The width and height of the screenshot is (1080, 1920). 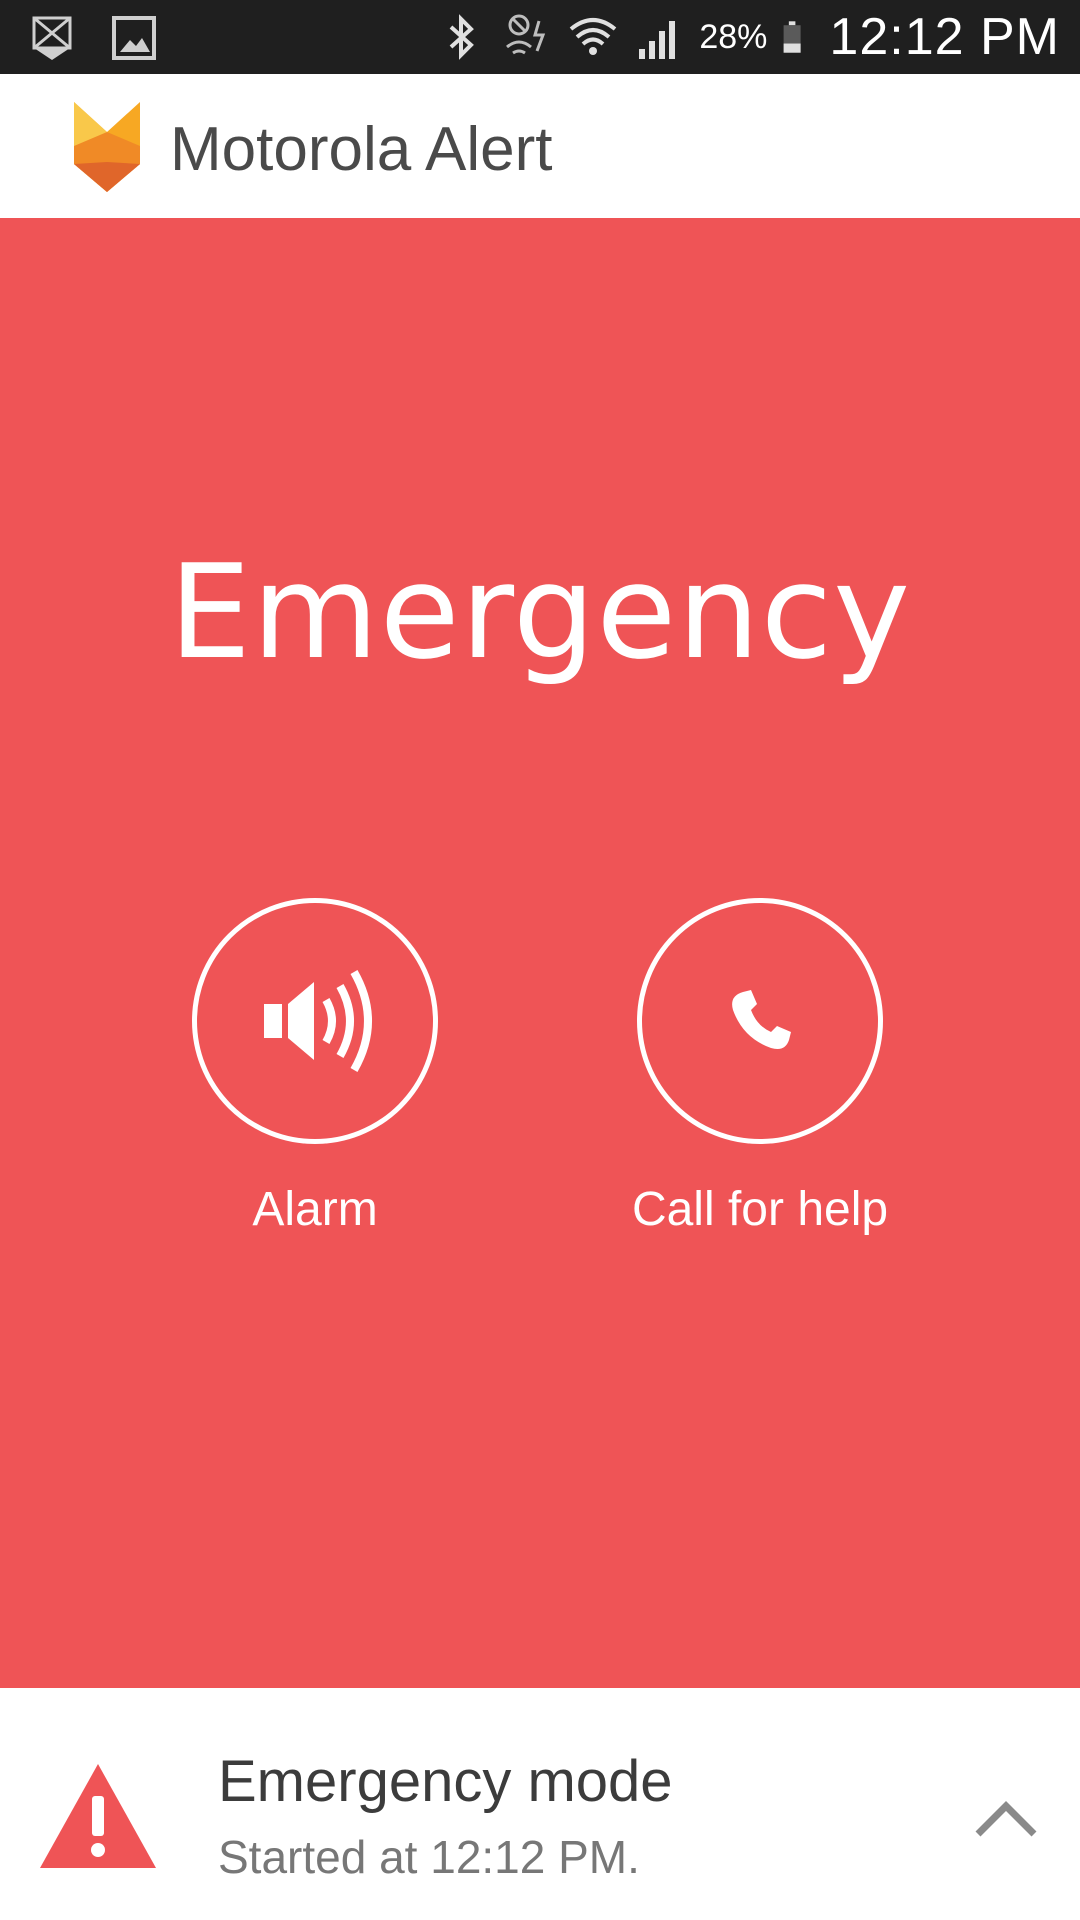 I want to click on call-circle, so click(x=760, y=1021).